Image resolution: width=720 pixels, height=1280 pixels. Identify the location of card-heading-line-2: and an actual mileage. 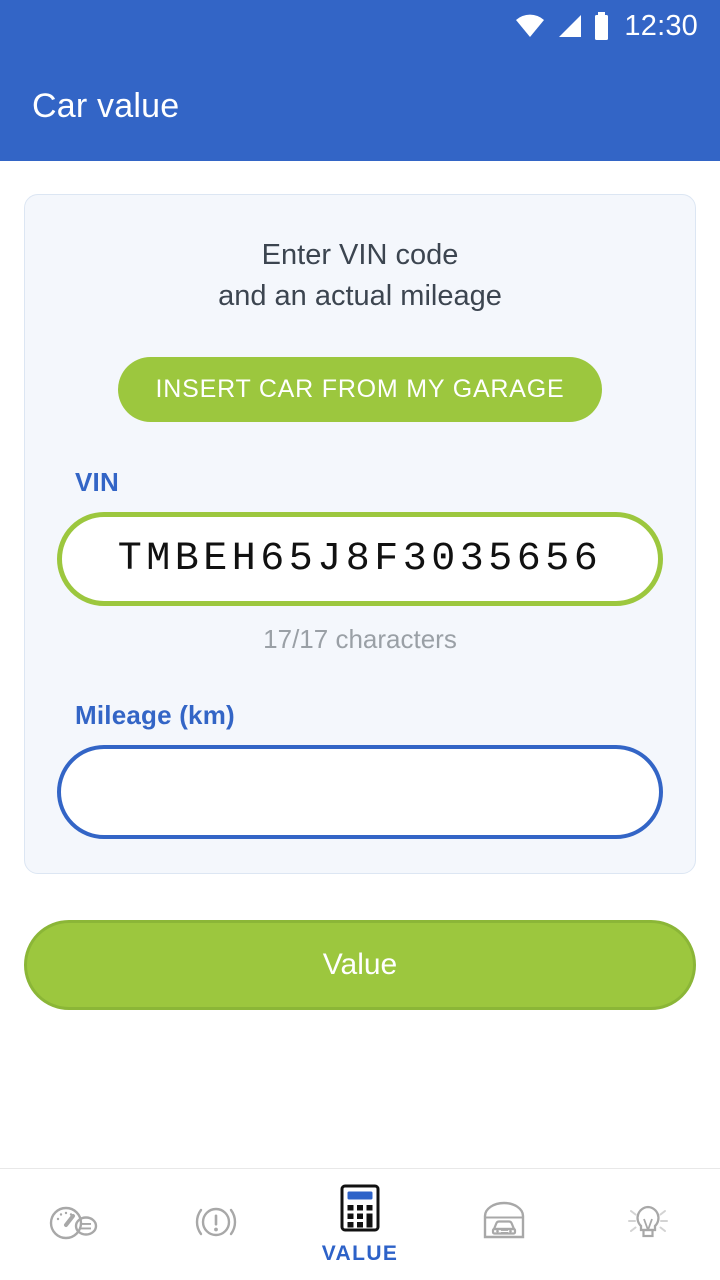
(360, 296).